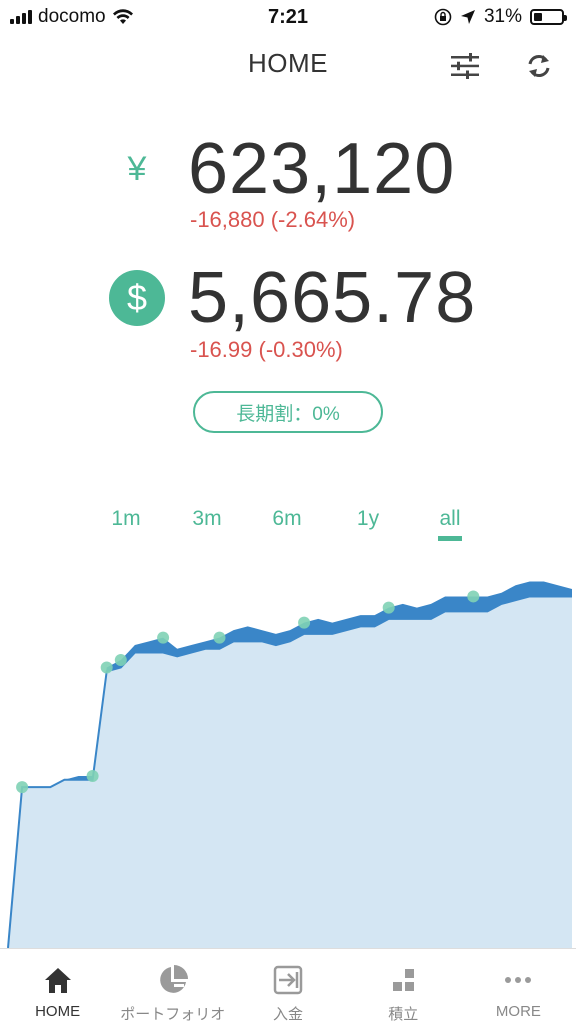  Describe the element at coordinates (288, 17) in the screenshot. I see `status-bar: docomo 7:21 31%` at that location.